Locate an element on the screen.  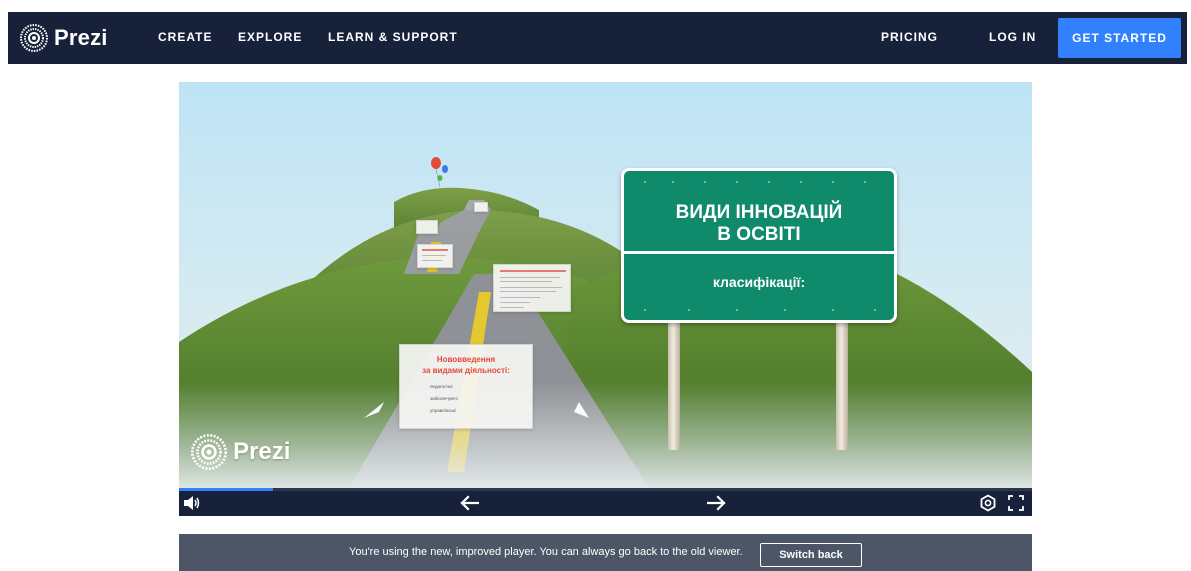
fullscreen-icon is located at coordinates (1016, 503).